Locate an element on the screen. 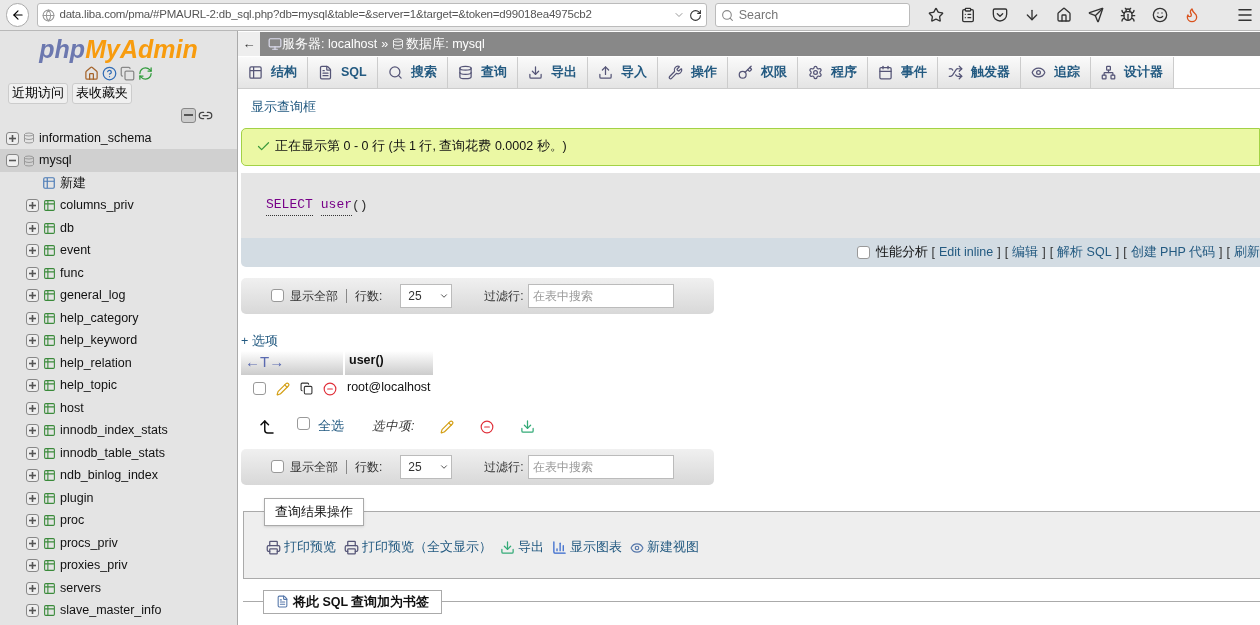 Image resolution: width=1260 pixels, height=625 pixels. tree-item: help_category is located at coordinates (99, 318).